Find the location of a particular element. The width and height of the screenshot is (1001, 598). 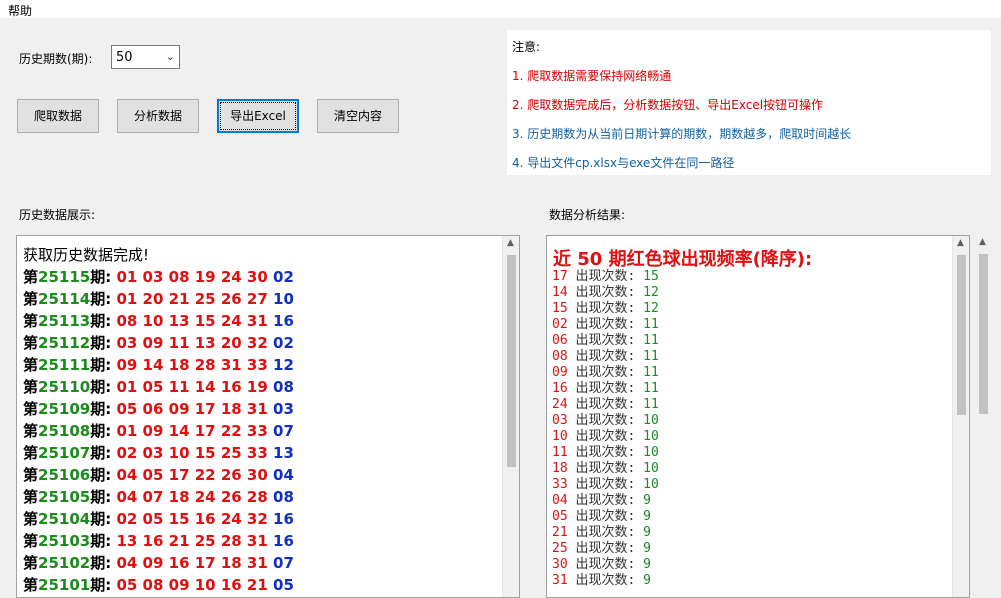

blue-ball: 03 is located at coordinates (283, 409).